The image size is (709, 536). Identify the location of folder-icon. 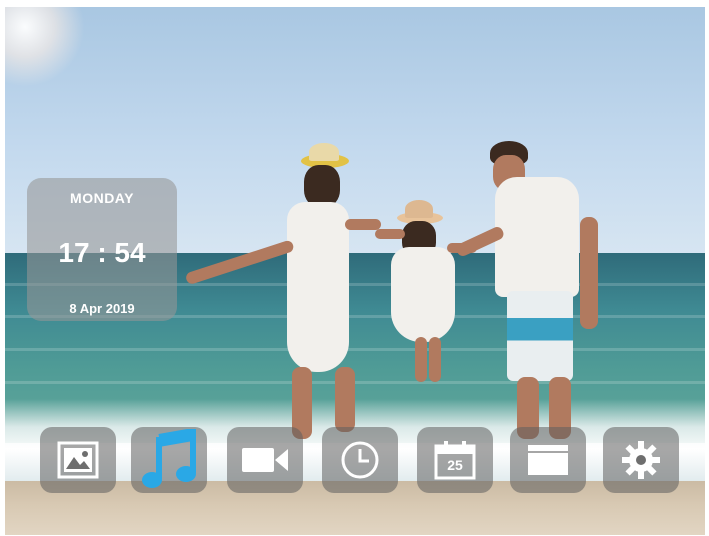
(548, 460).